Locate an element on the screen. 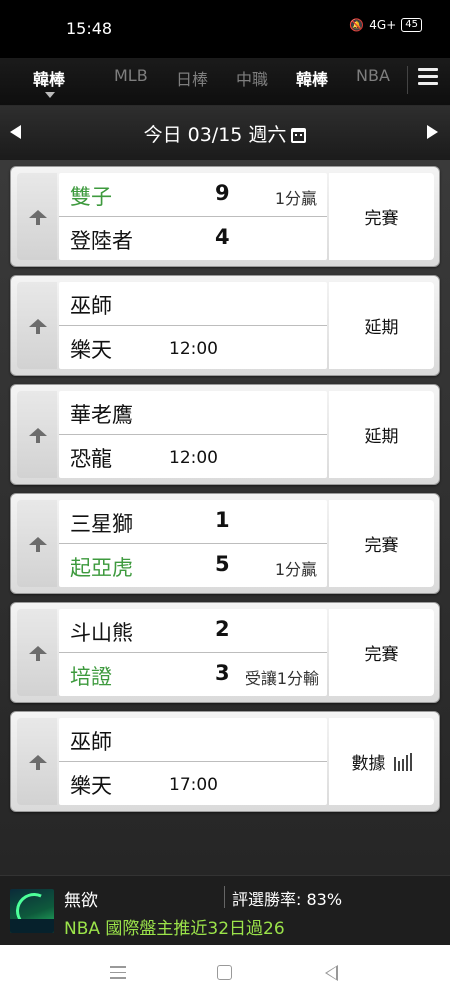  game-teams: 巫師 樂天 12:00 is located at coordinates (193, 325).